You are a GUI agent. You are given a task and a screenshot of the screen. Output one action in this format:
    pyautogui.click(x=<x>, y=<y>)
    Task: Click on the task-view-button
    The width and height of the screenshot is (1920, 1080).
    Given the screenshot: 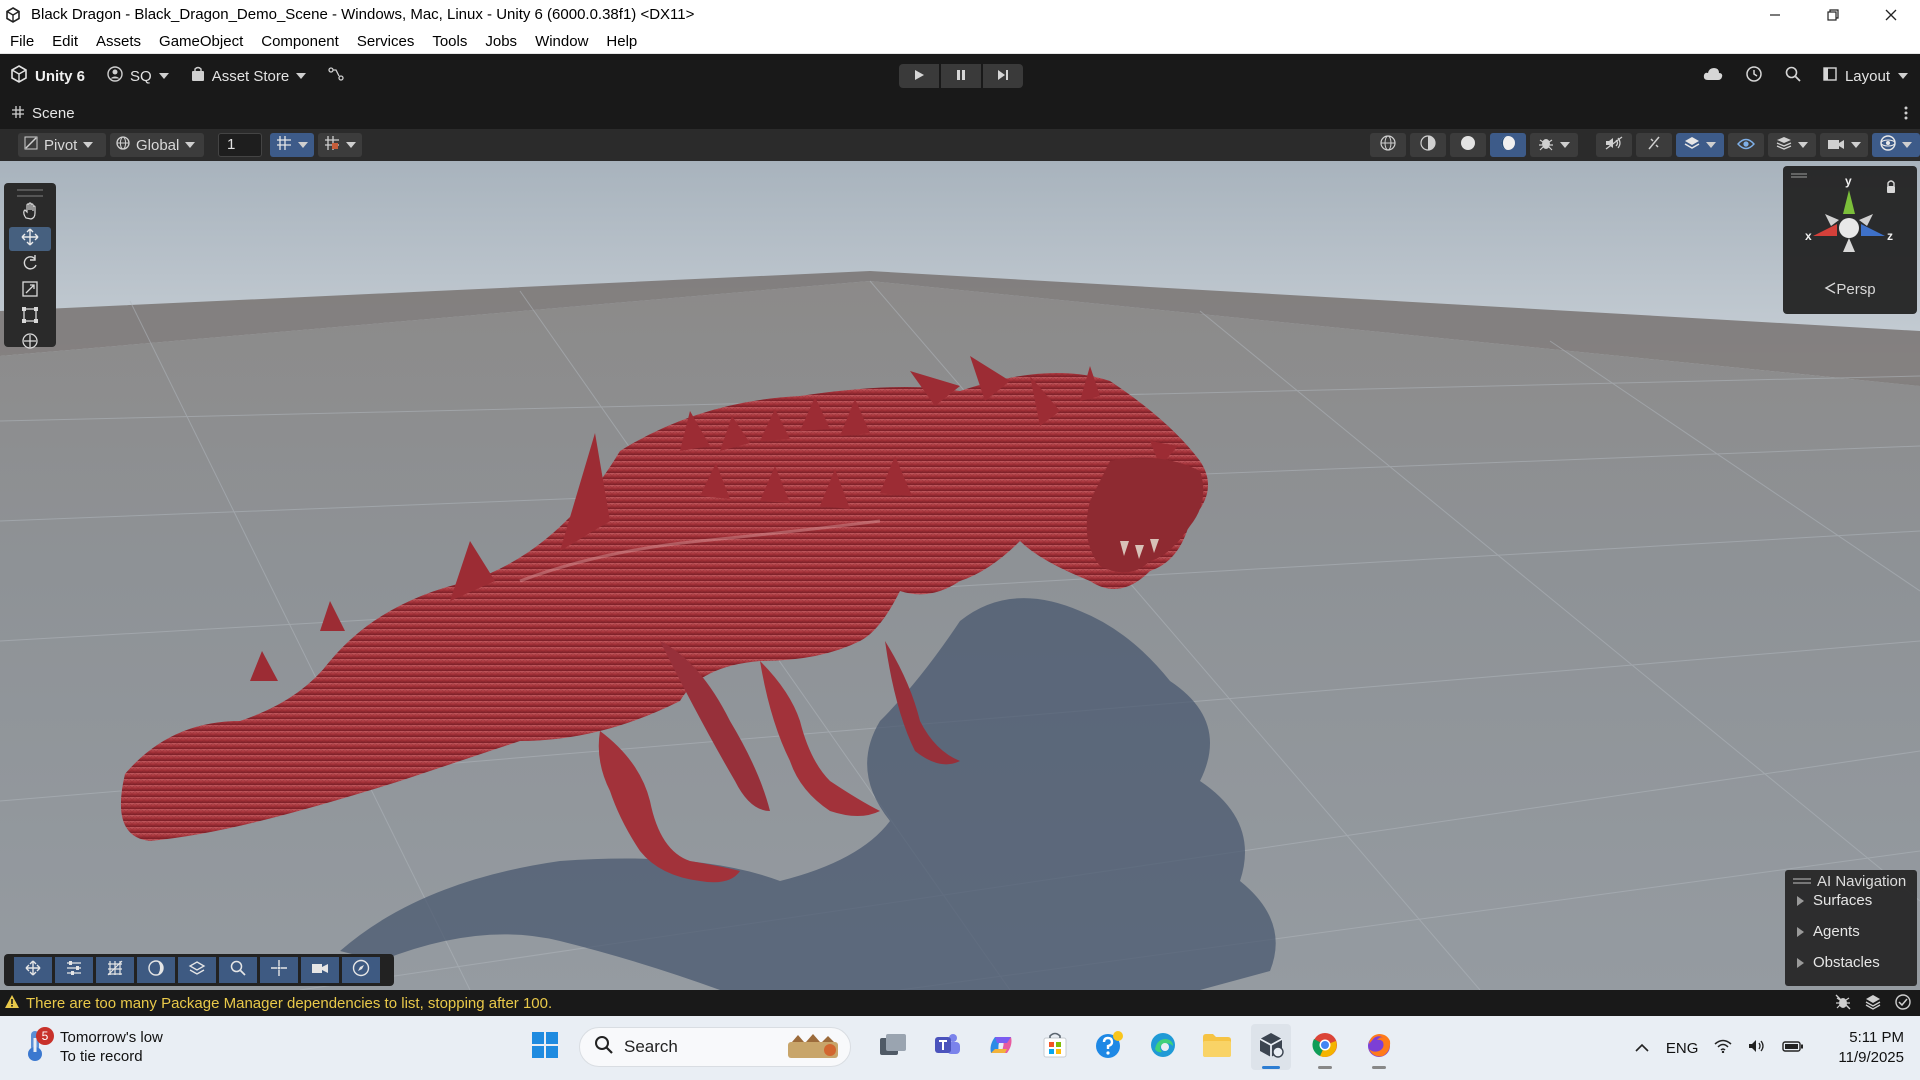 What is the action you would take?
    pyautogui.click(x=893, y=1047)
    